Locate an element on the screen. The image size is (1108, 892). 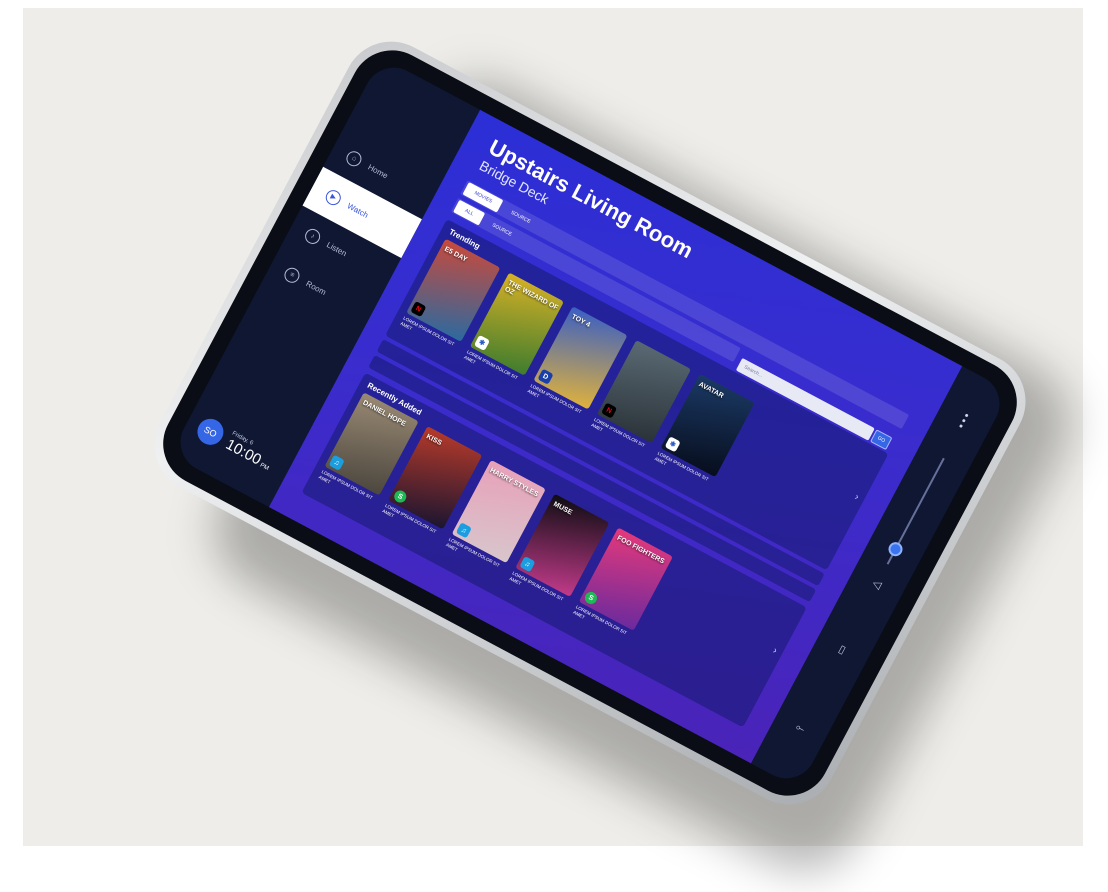
clock-ampm: PM is located at coordinates (264, 467).